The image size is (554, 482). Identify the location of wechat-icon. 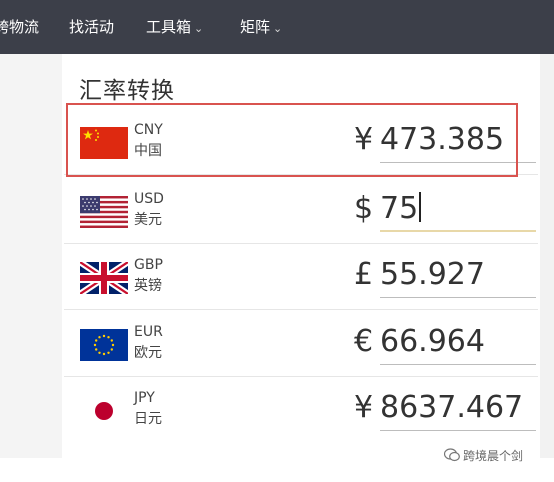
(451, 456).